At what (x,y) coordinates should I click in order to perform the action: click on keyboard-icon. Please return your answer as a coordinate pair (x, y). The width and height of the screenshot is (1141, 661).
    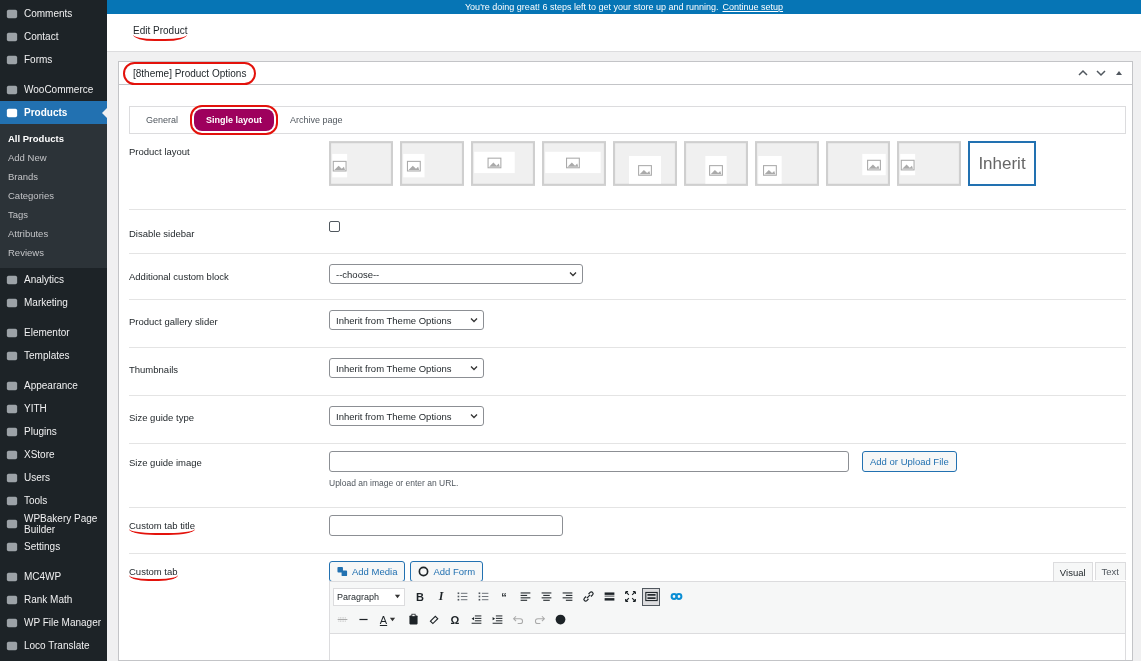
    Looking at the image, I should click on (651, 596).